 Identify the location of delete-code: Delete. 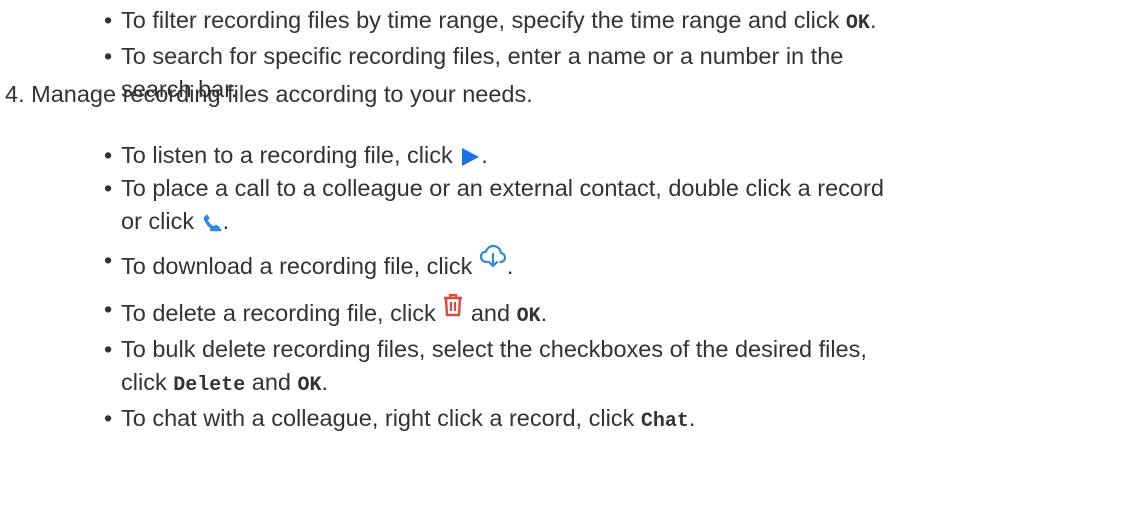
(209, 385).